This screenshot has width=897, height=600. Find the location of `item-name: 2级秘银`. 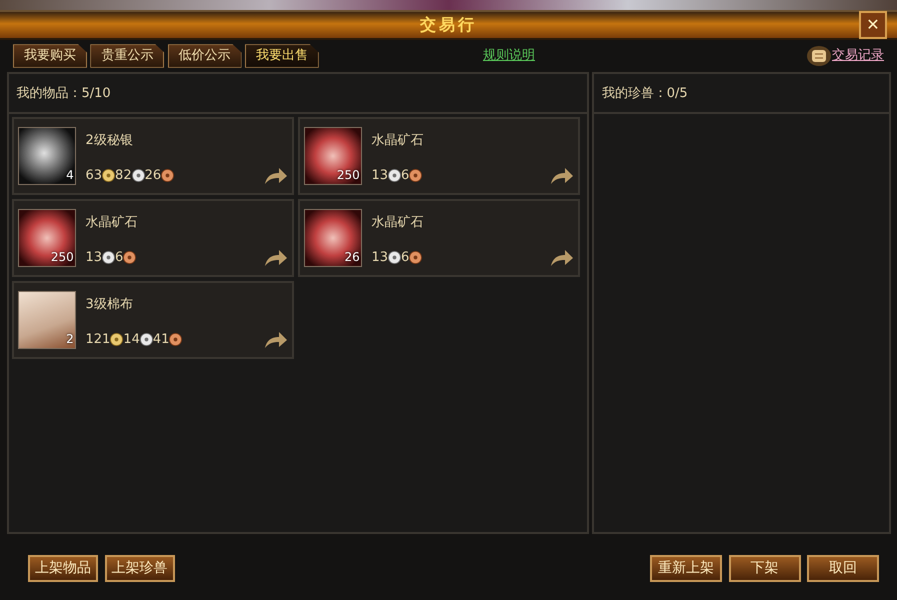

item-name: 2级秘银 is located at coordinates (110, 141).